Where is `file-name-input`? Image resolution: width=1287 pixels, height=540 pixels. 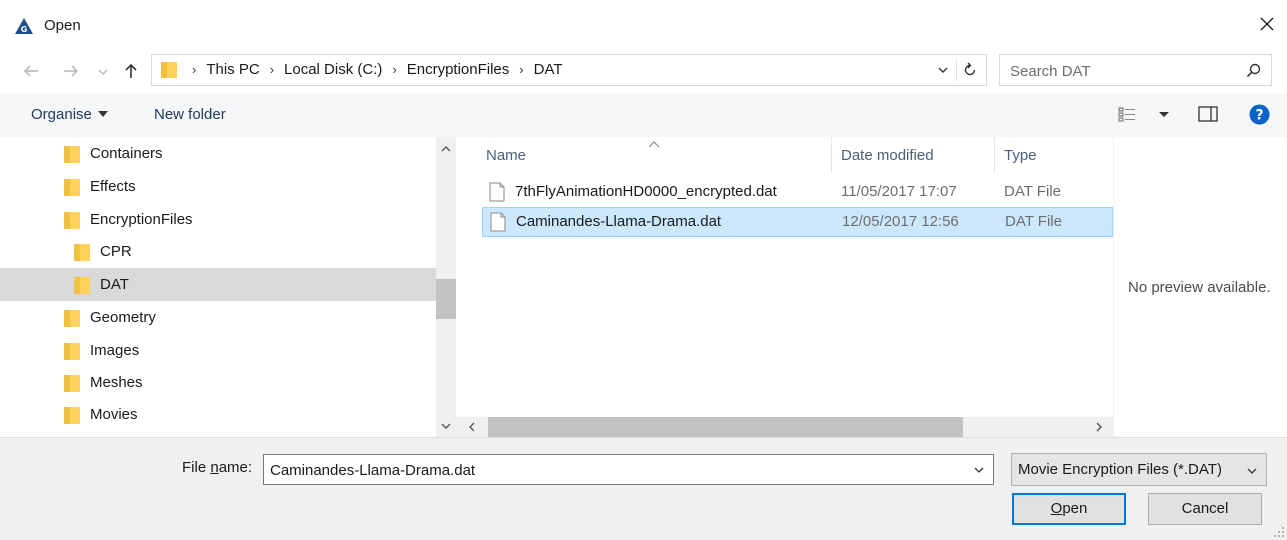
file-name-input is located at coordinates (615, 470).